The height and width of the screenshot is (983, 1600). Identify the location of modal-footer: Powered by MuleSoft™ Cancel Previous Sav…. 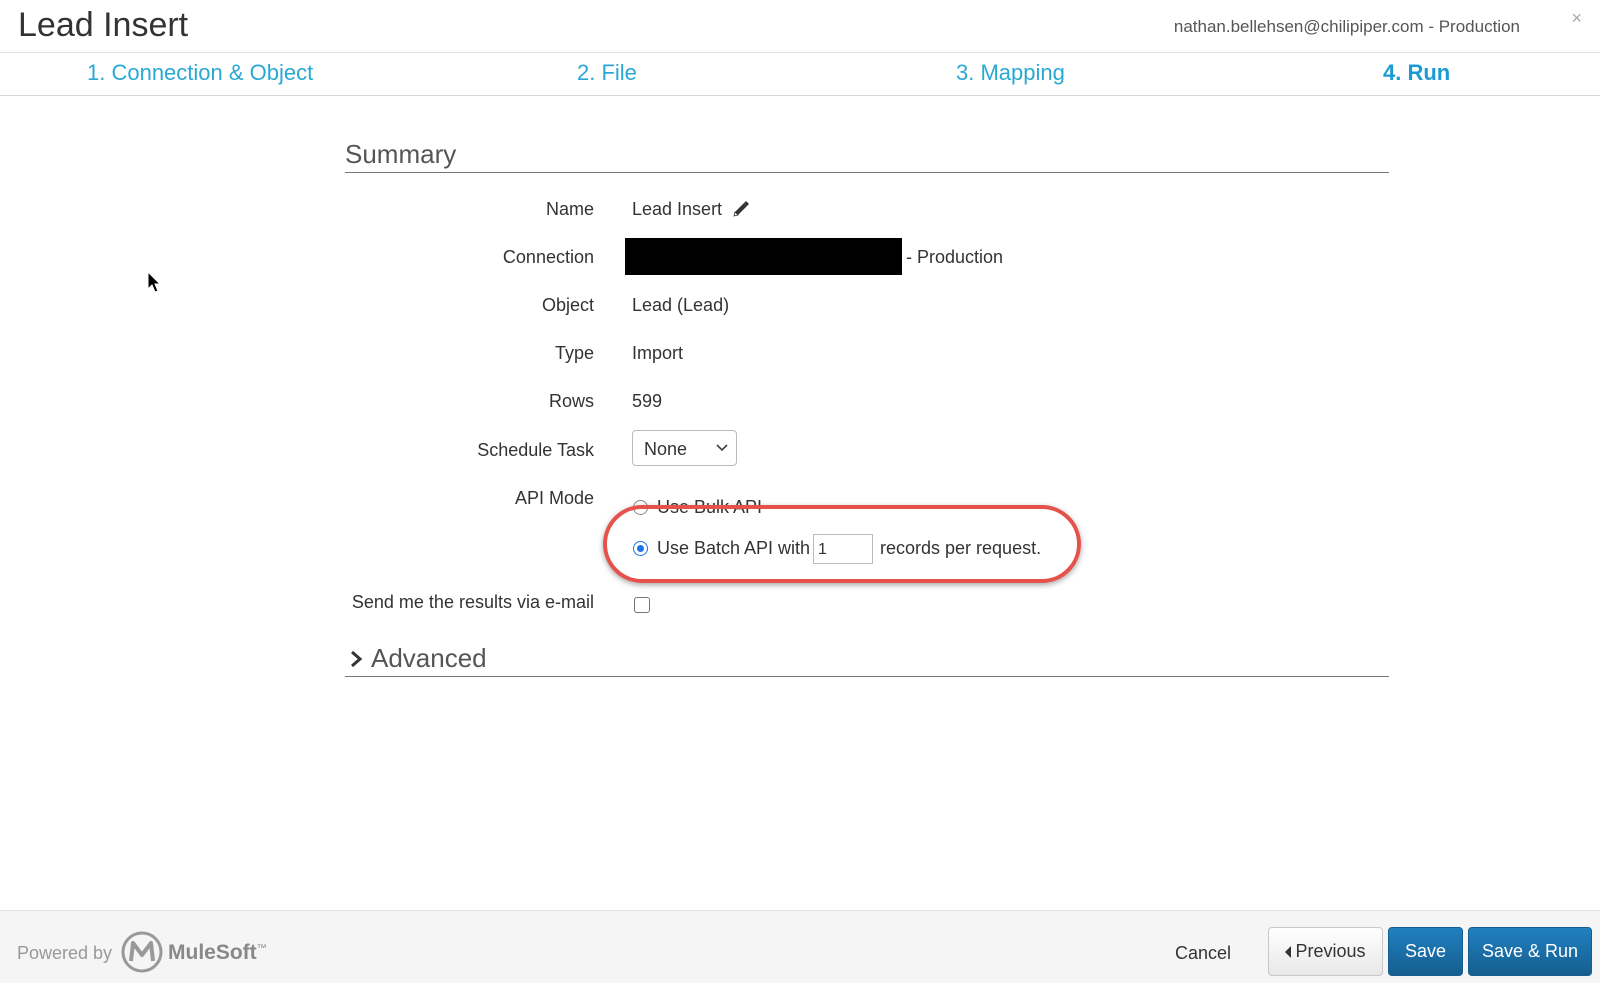
(800, 946).